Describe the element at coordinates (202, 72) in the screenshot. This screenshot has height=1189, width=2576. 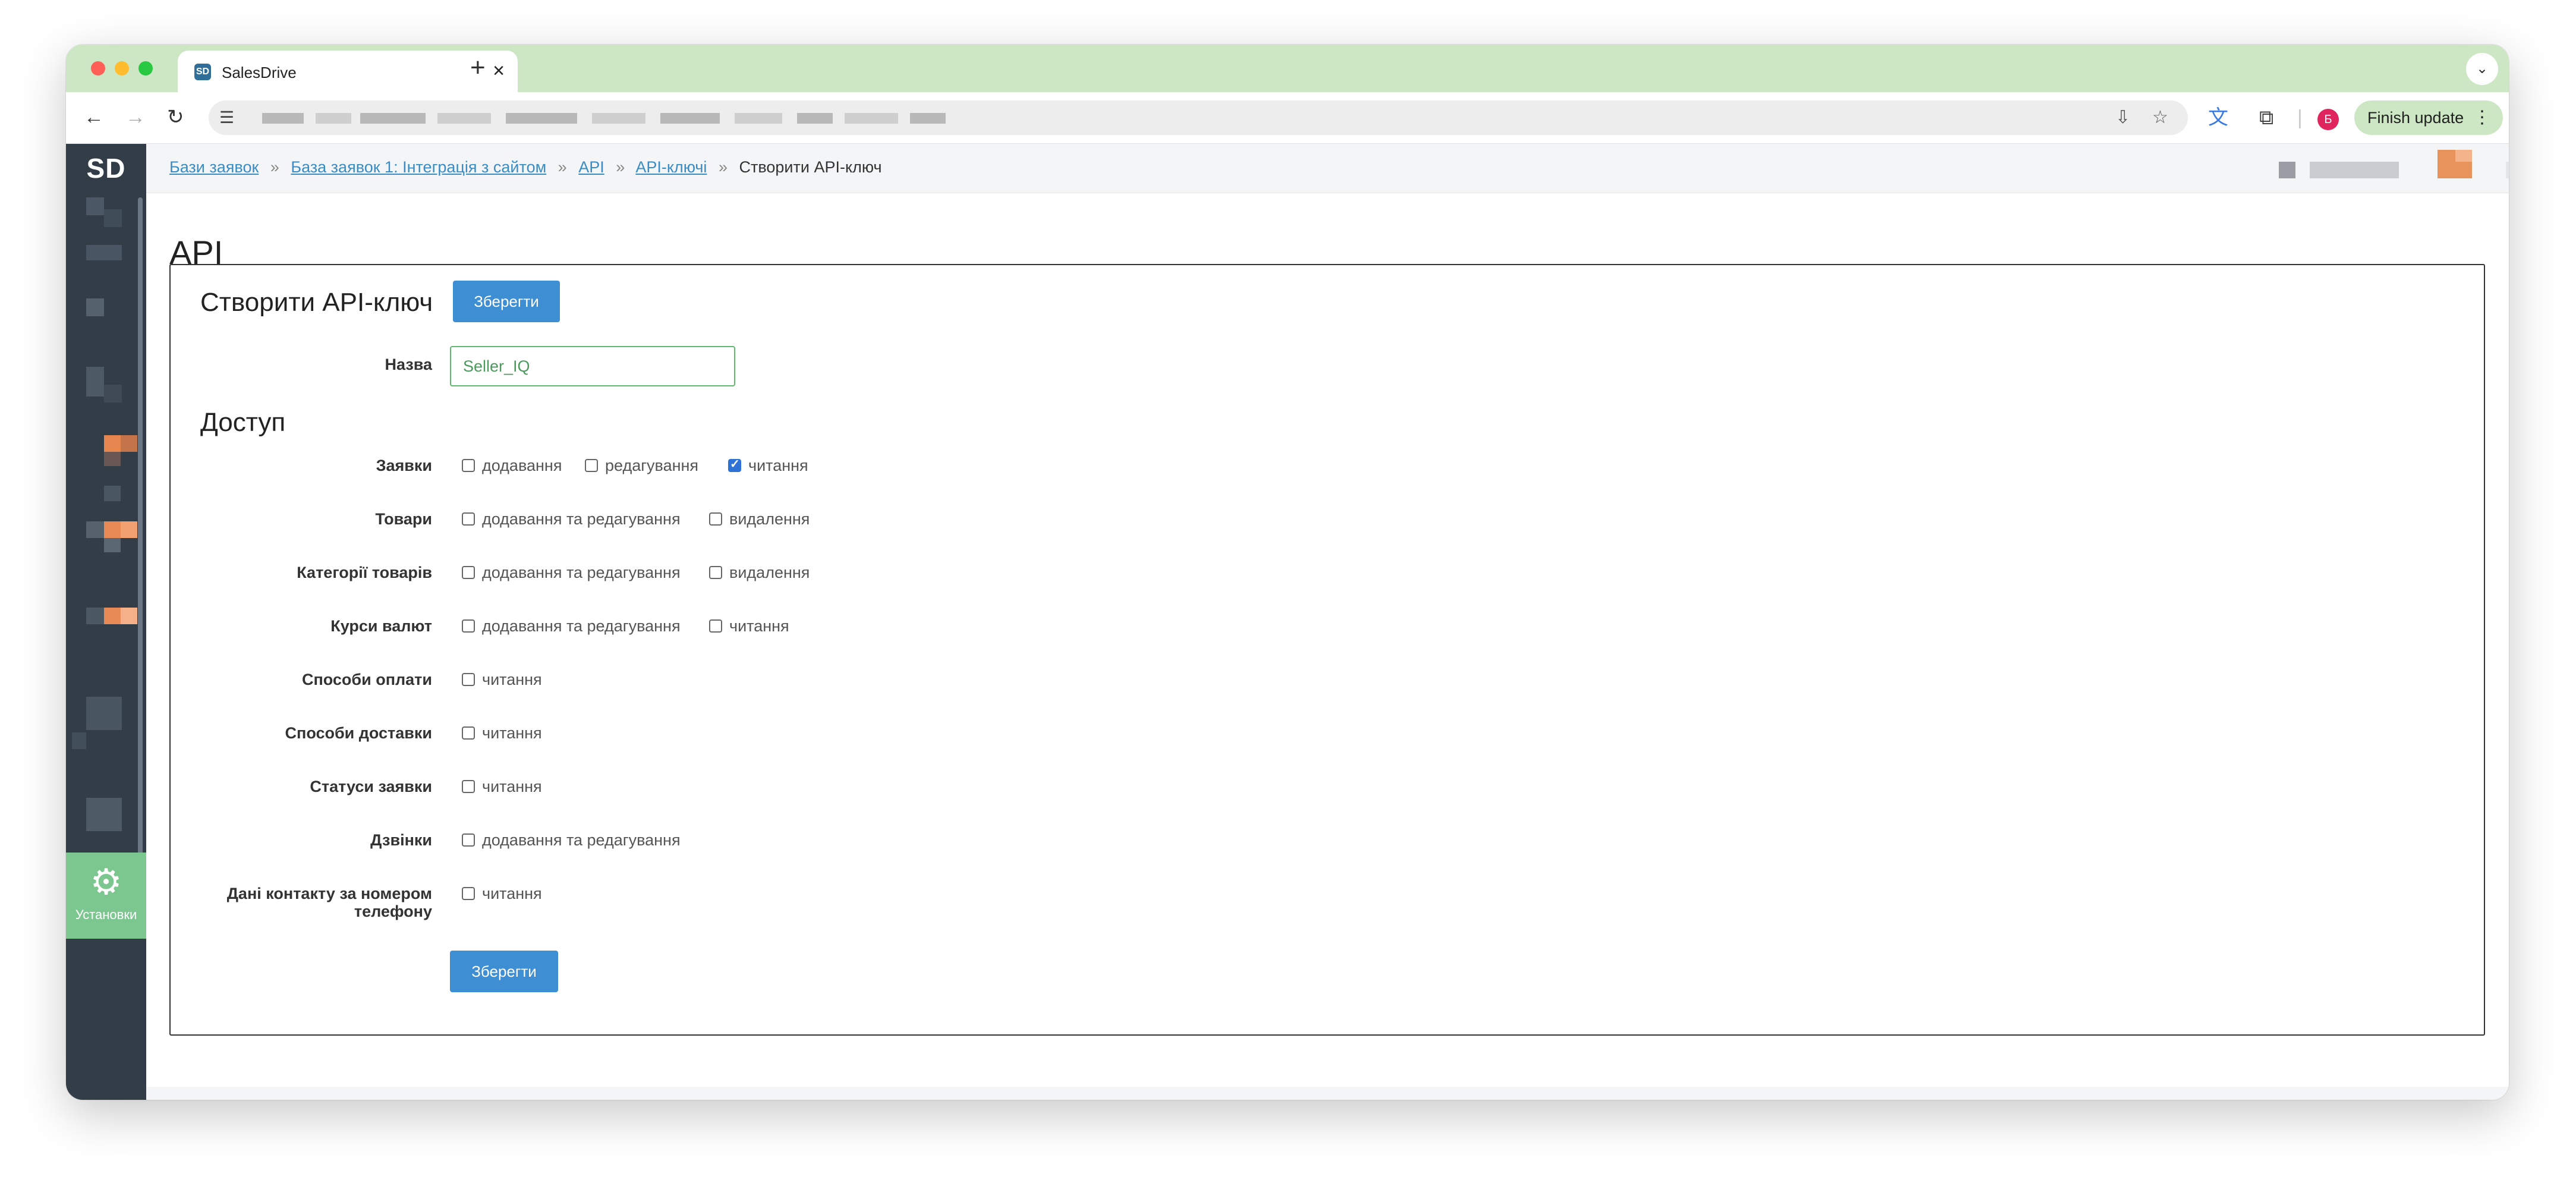
I see `salesdrive-favicon-icon: SD` at that location.